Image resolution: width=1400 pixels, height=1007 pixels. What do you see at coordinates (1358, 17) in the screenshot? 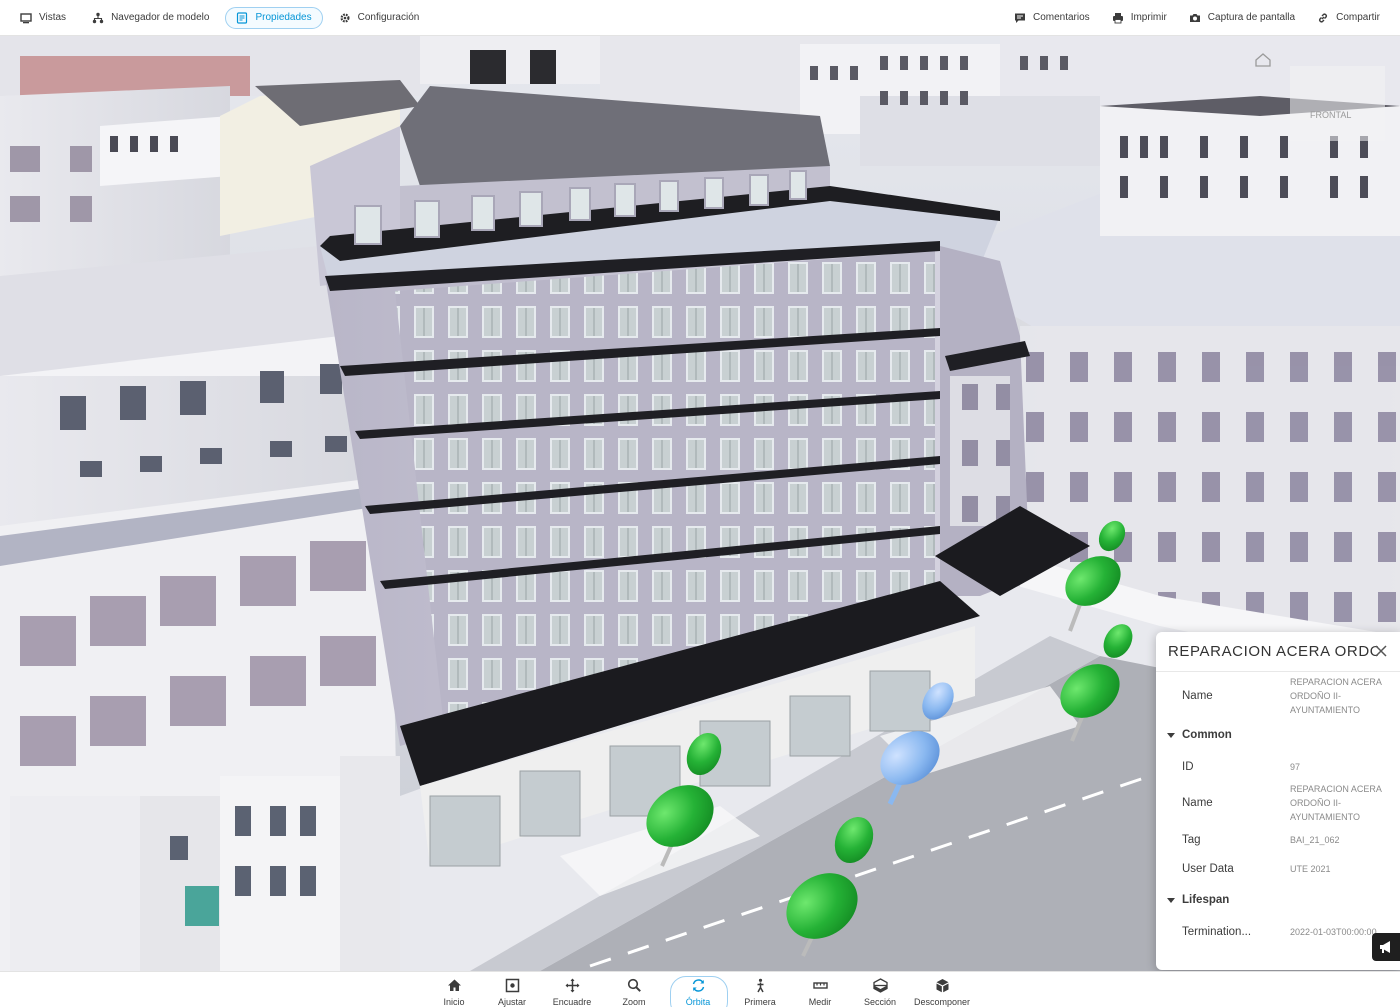
I see `share-label: Compartir` at bounding box center [1358, 17].